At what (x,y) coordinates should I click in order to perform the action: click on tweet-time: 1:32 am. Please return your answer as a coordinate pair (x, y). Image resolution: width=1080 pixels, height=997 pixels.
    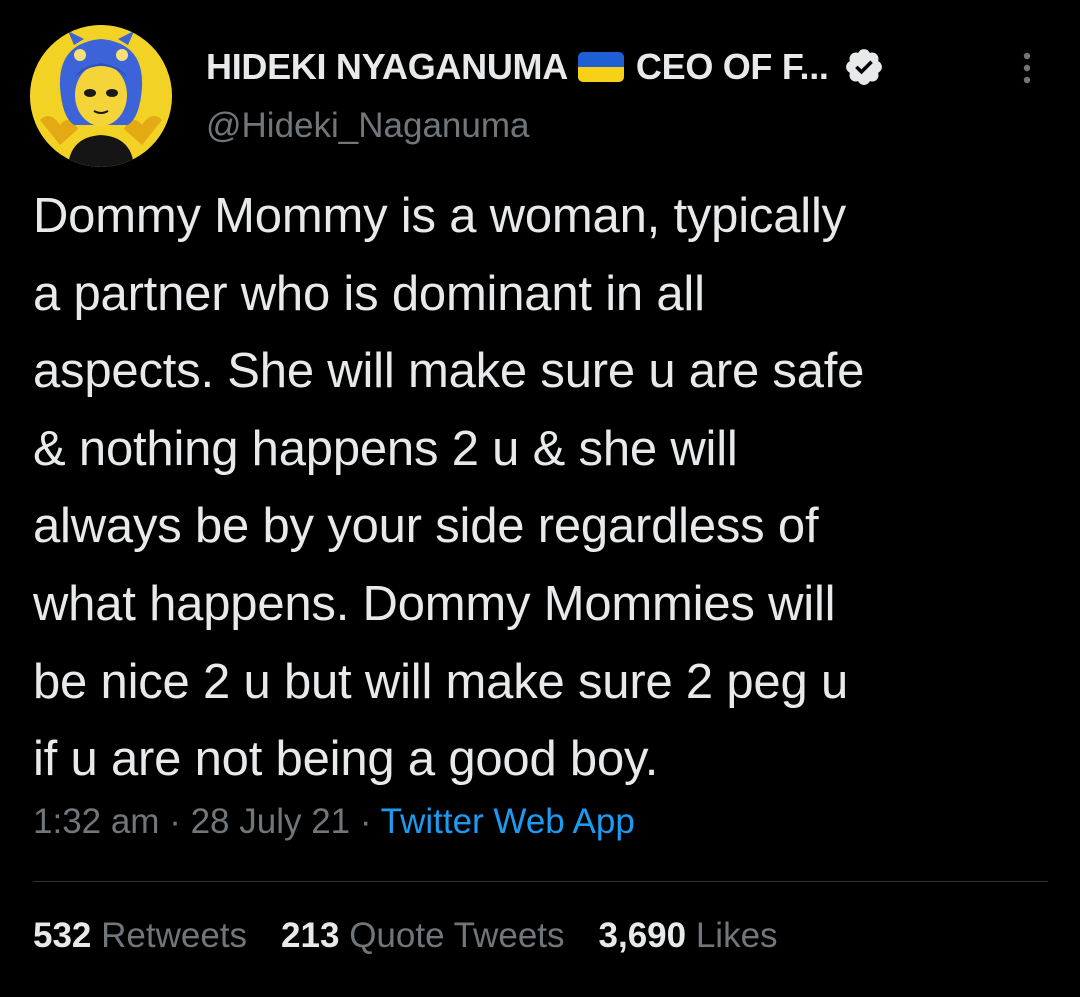
    Looking at the image, I should click on (96, 821).